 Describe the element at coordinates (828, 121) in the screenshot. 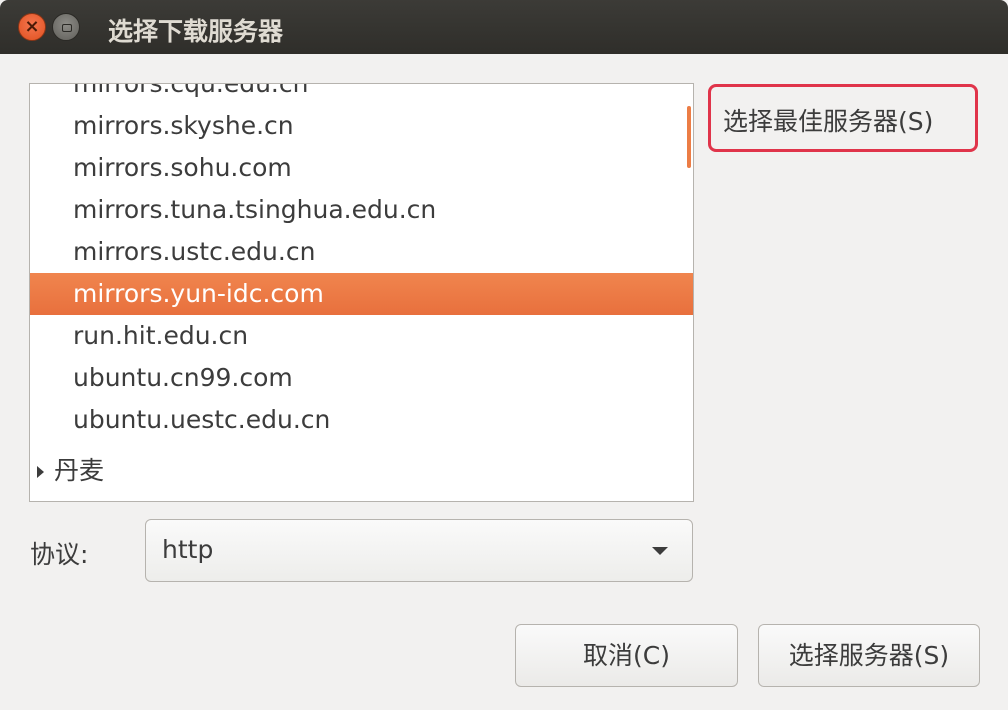

I see `select-best-server-label: 选择最佳服务器(S)` at that location.